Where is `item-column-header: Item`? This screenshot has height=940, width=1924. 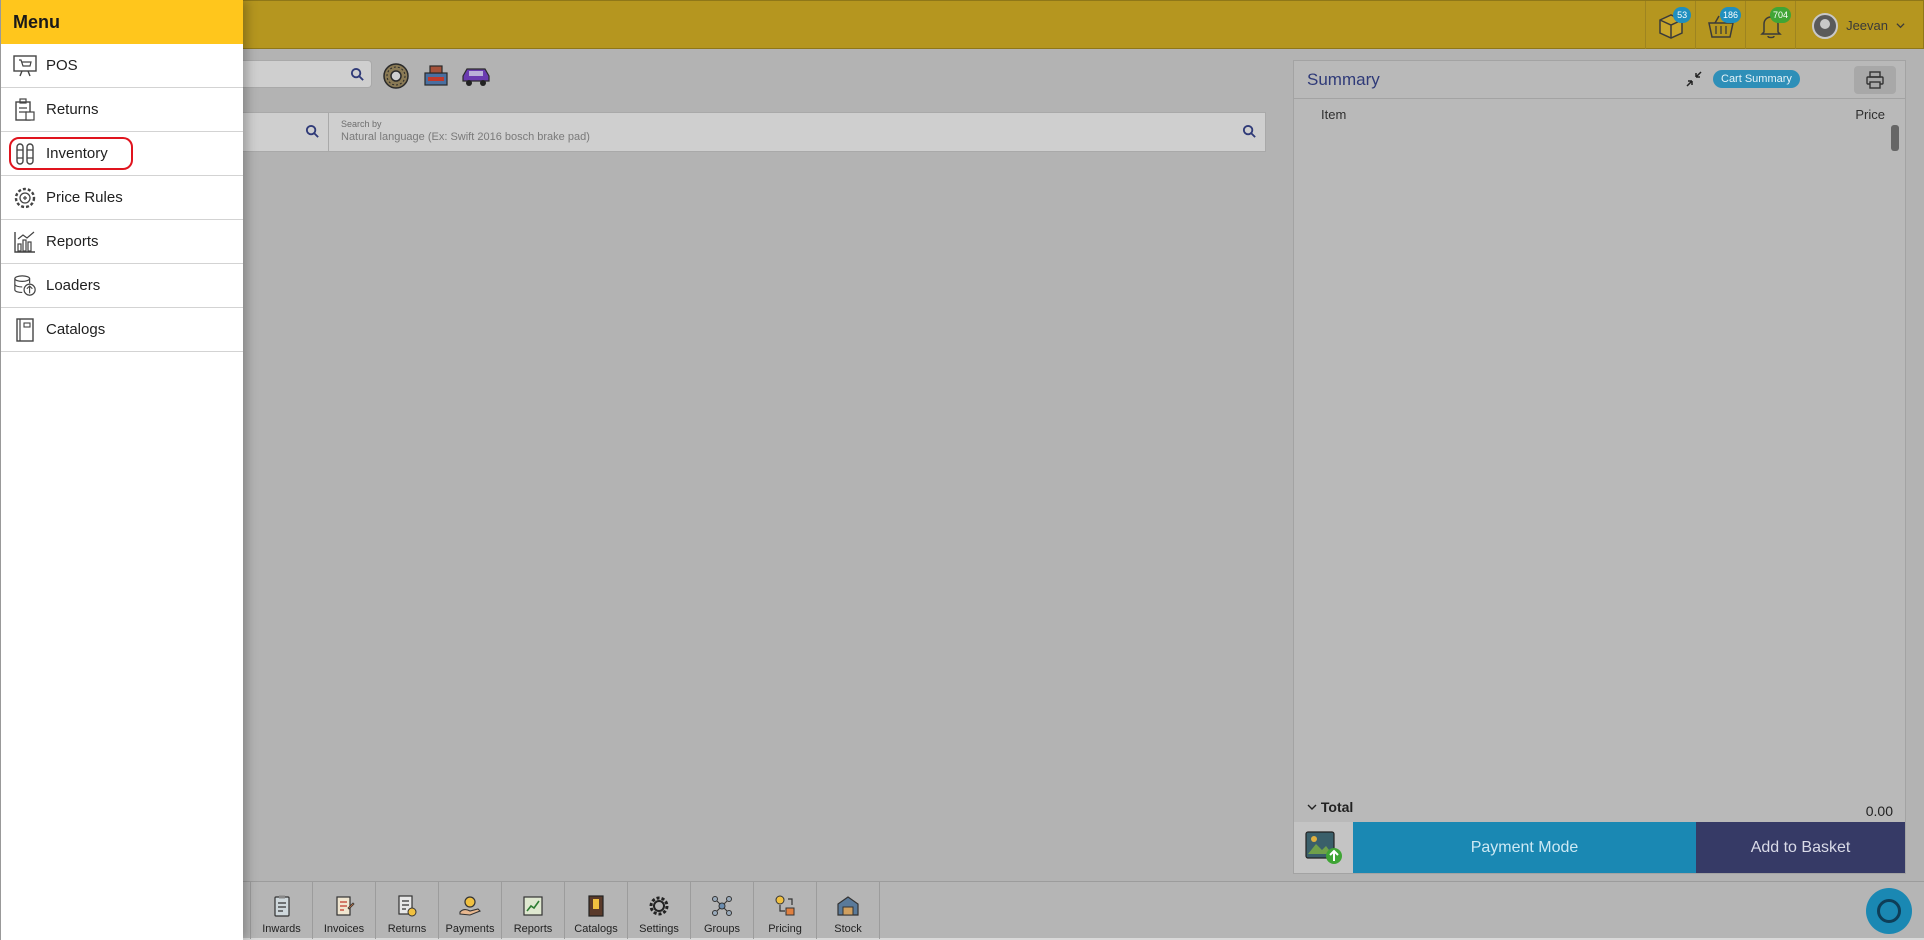
item-column-header: Item is located at coordinates (1334, 114).